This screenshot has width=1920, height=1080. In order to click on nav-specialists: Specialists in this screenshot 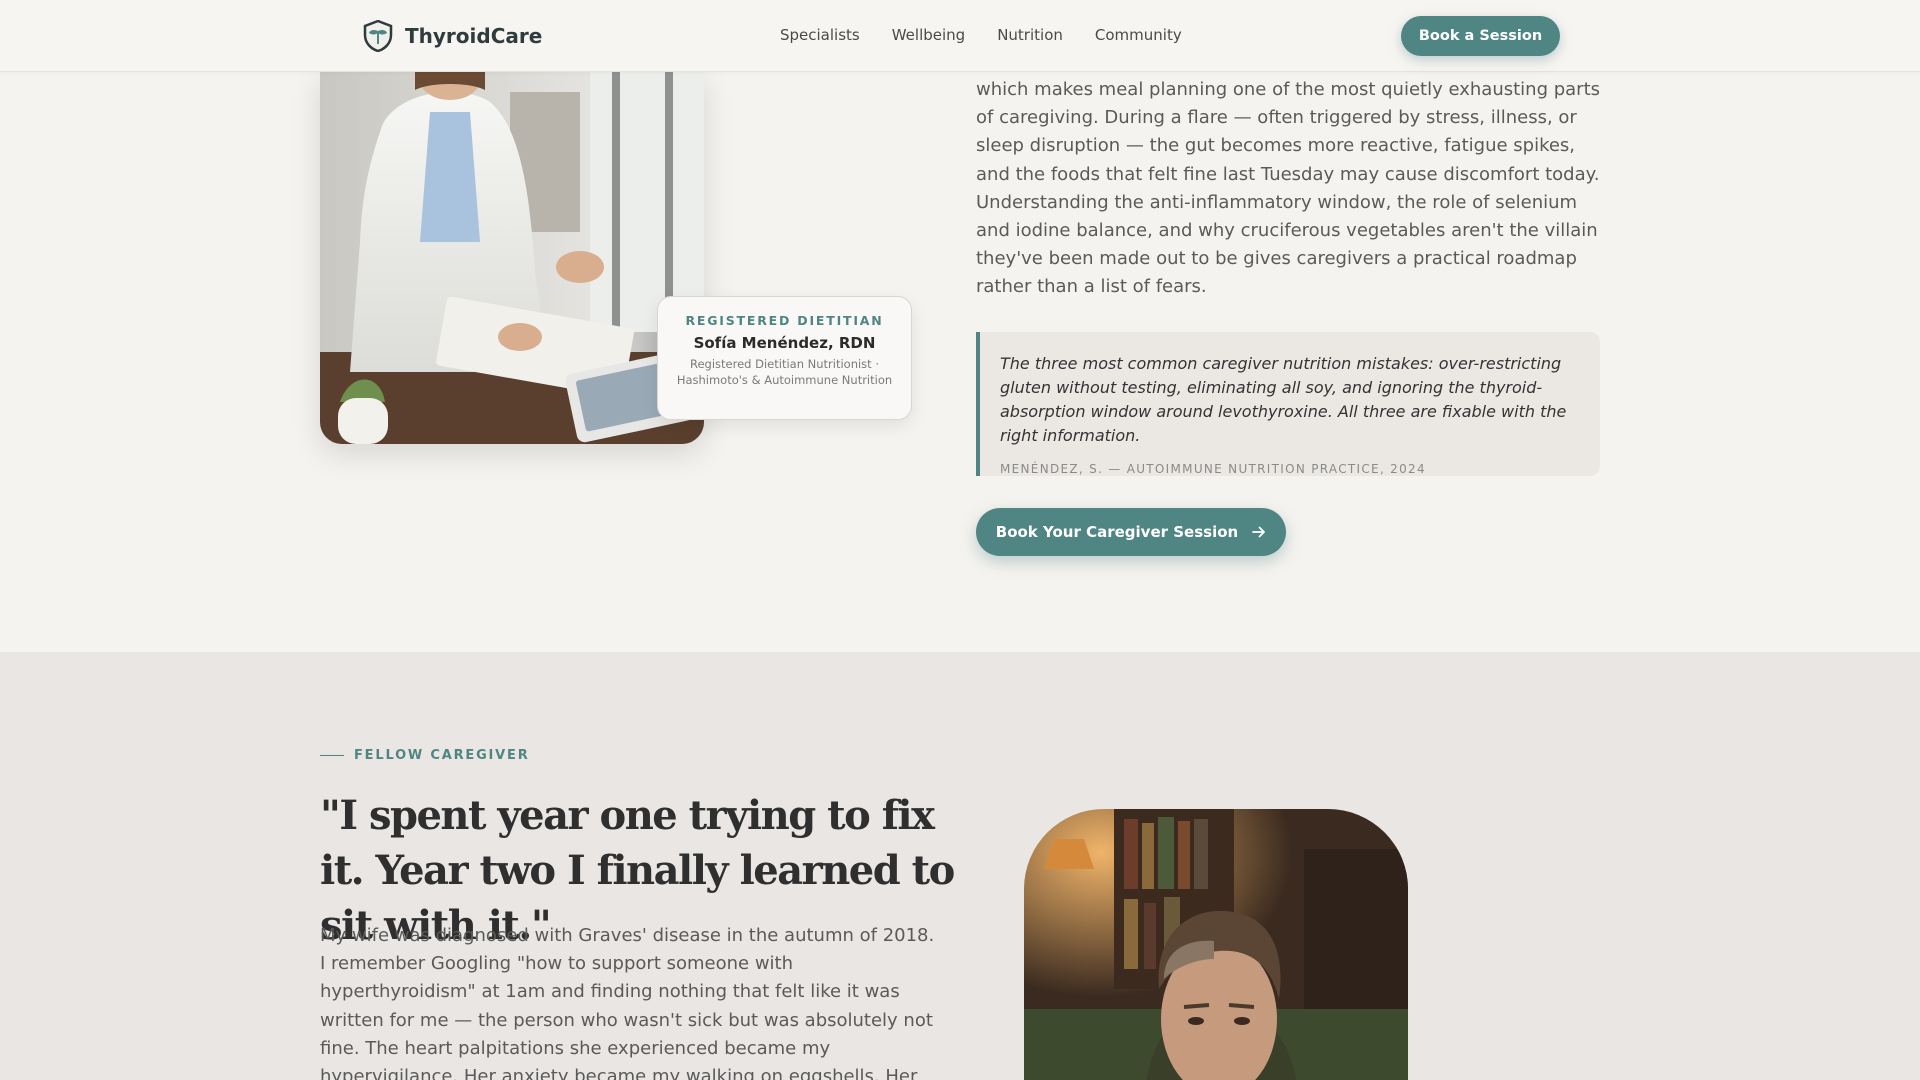, I will do `click(820, 35)`.